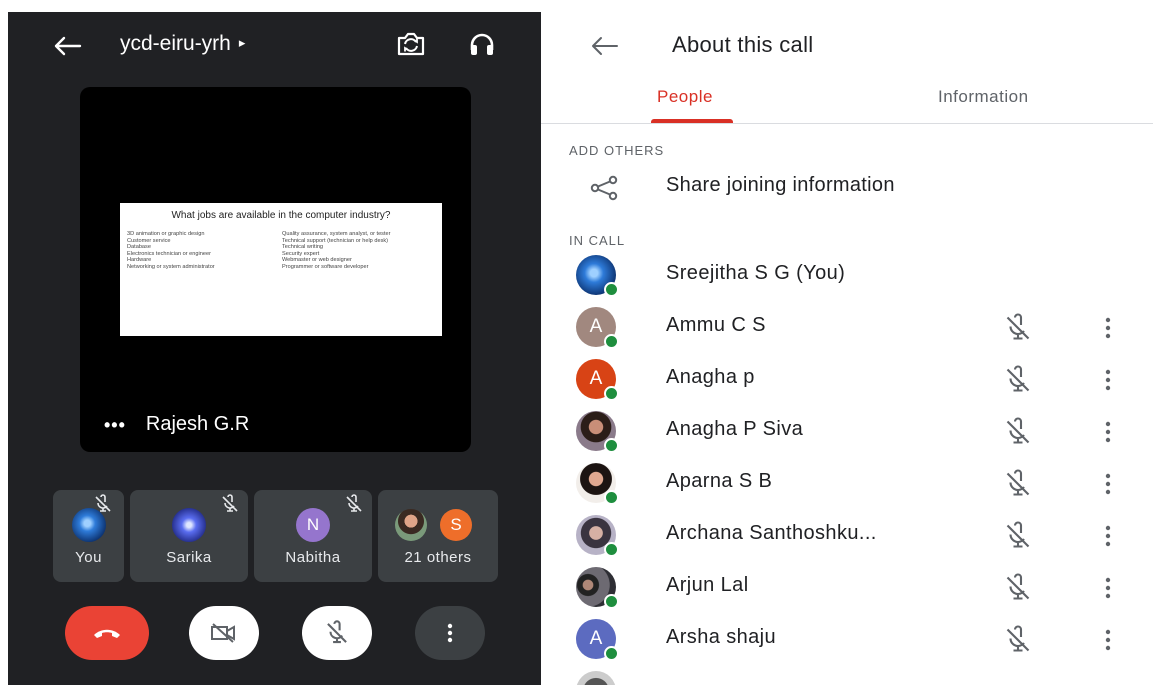 The width and height of the screenshot is (1153, 685). Describe the element at coordinates (847, 123) in the screenshot. I see `tab-divider` at that location.